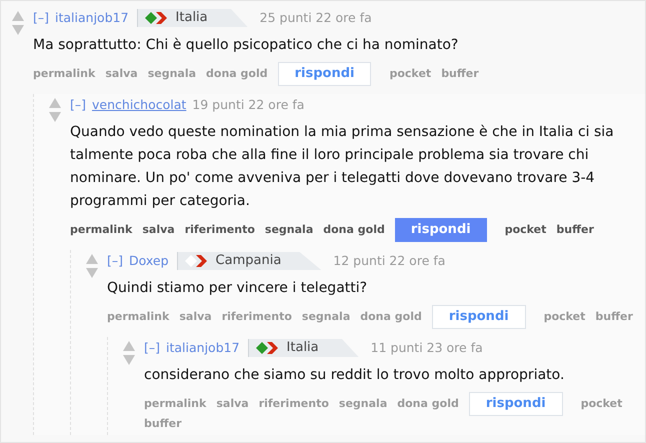 Image resolution: width=646 pixels, height=443 pixels. What do you see at coordinates (355, 375) in the screenshot?
I see `comment-text: considerano che siamo su reddit lo trovo molto appropriato.` at bounding box center [355, 375].